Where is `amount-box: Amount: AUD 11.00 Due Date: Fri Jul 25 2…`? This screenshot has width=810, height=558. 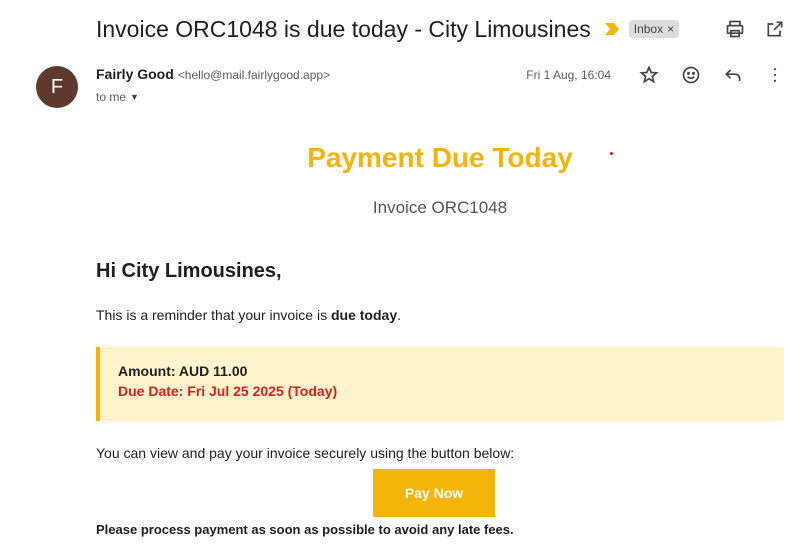
amount-box: Amount: AUD 11.00 Due Date: Fri Jul 25 2… is located at coordinates (440, 384).